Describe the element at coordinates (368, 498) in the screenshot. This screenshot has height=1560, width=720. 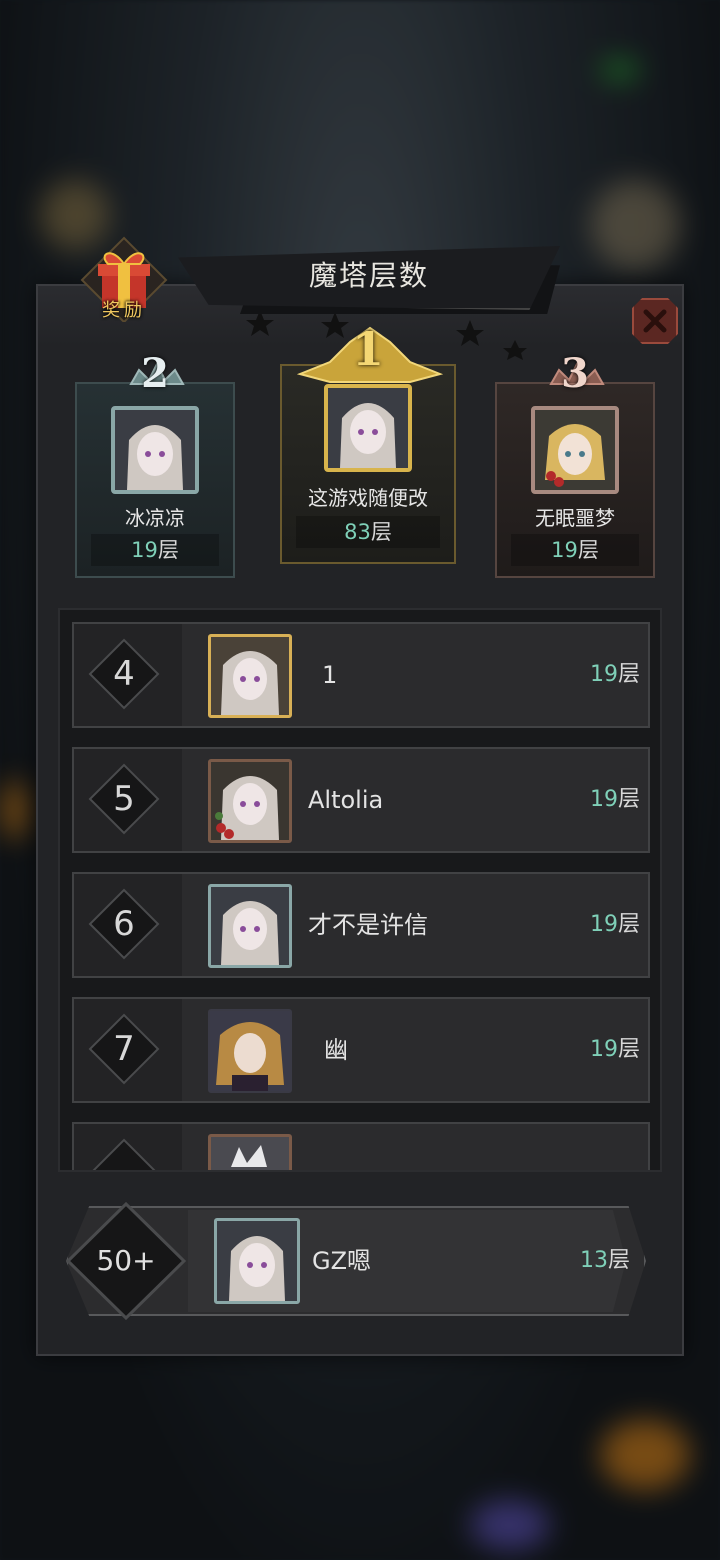
I see `player-name: 这游戏随便改` at that location.